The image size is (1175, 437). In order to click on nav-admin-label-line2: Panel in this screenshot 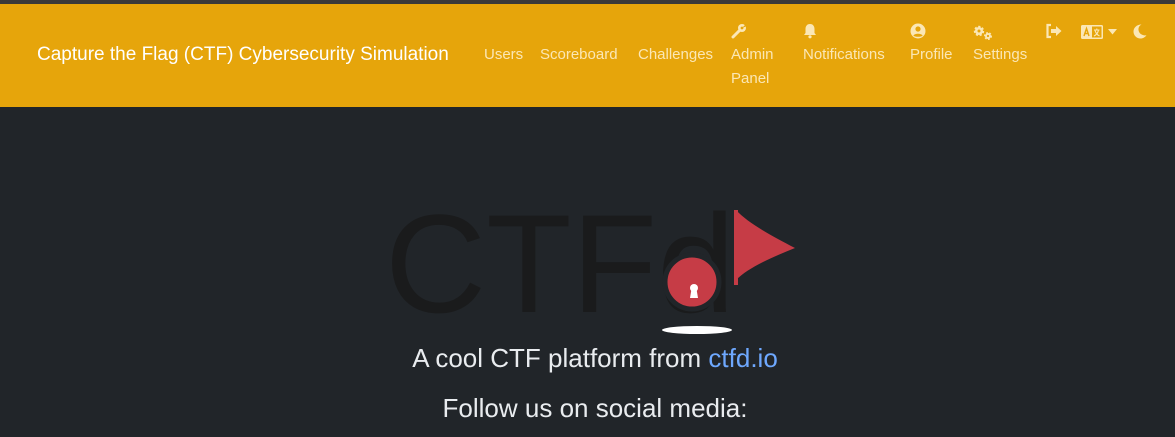, I will do `click(750, 78)`.